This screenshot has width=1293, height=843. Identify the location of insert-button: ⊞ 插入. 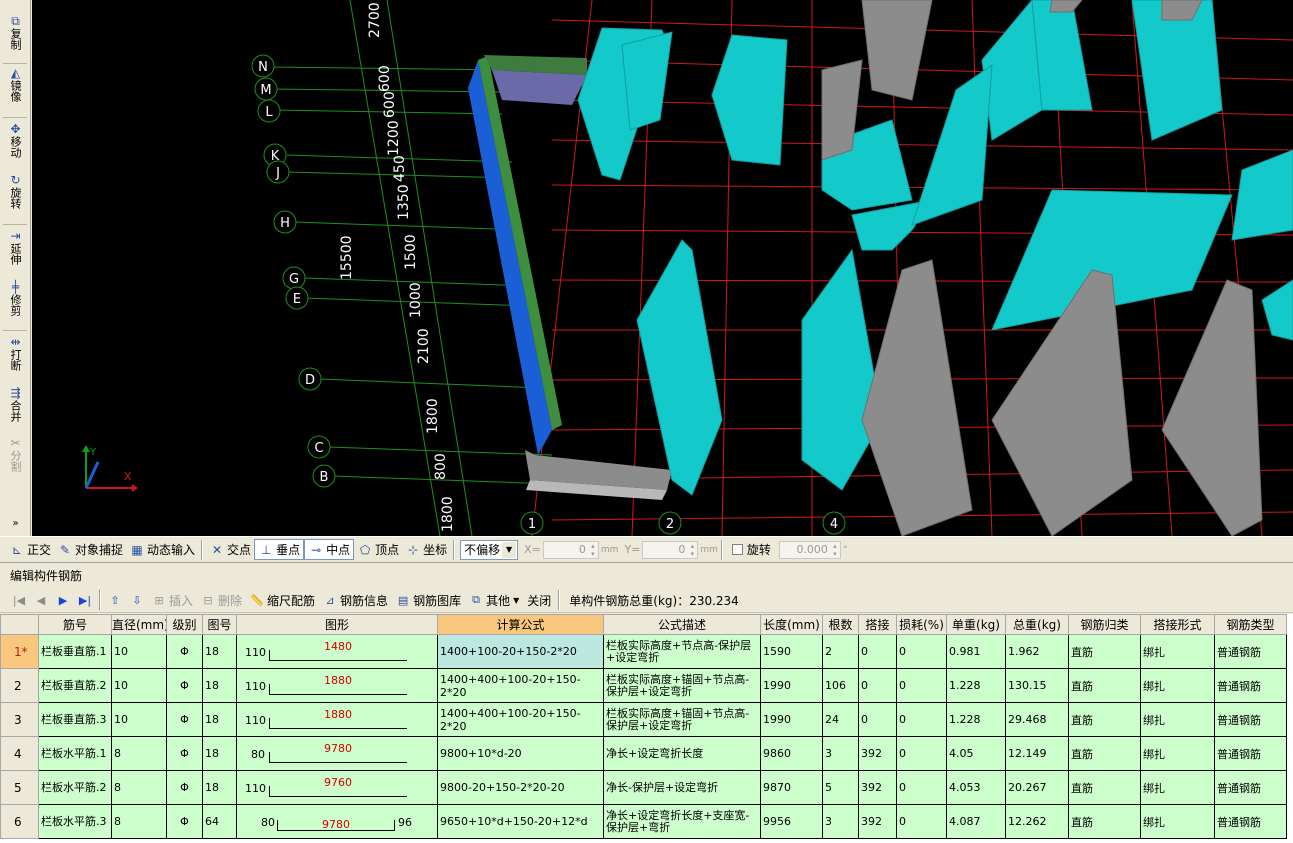
(172, 600).